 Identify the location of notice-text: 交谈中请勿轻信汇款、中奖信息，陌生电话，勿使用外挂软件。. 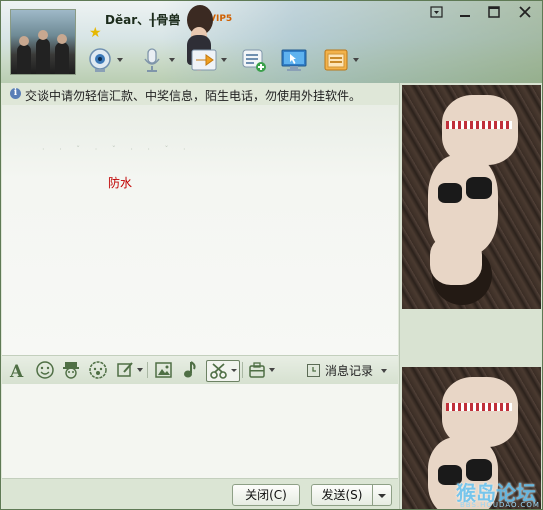
(193, 96).